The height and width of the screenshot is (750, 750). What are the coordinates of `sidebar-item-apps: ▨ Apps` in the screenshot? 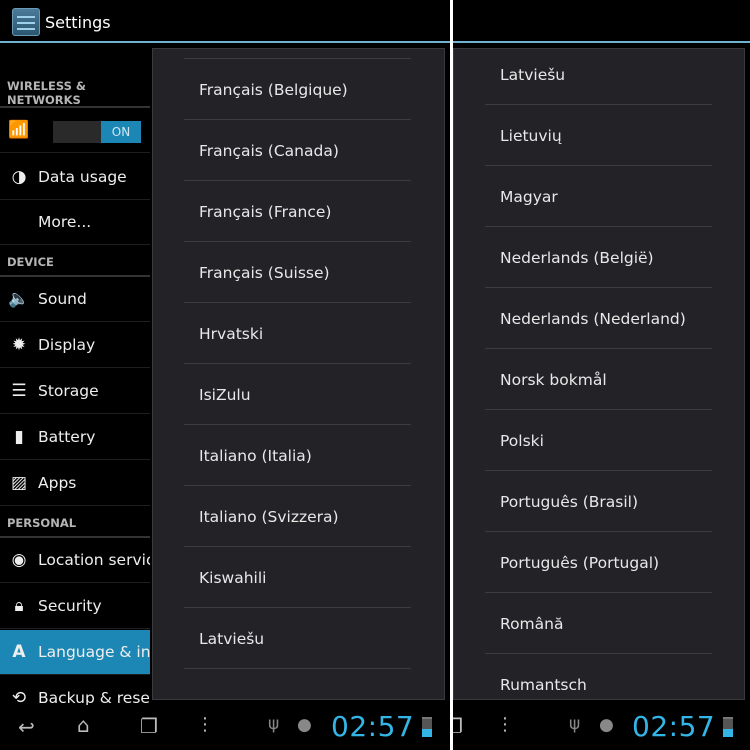 It's located at (75, 483).